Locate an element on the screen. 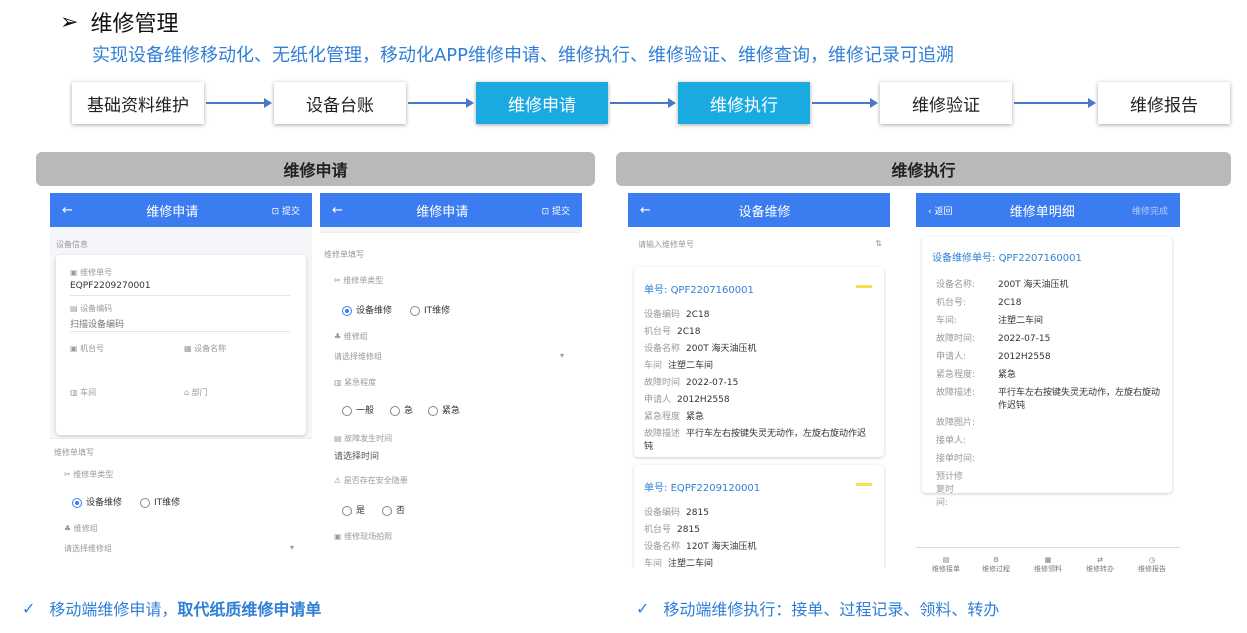 The height and width of the screenshot is (633, 1247). flow-step-execute: 维修执行 is located at coordinates (744, 103).